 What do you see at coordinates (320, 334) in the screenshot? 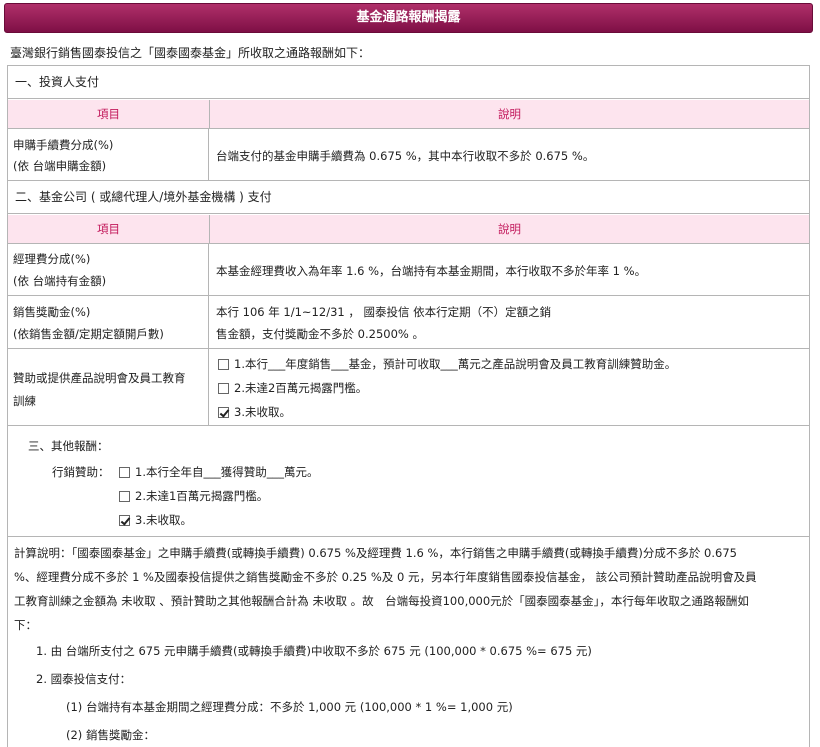
I see `row-desc-cont: 售金額，支付獎勵金不多於 0.2500% 。` at bounding box center [320, 334].